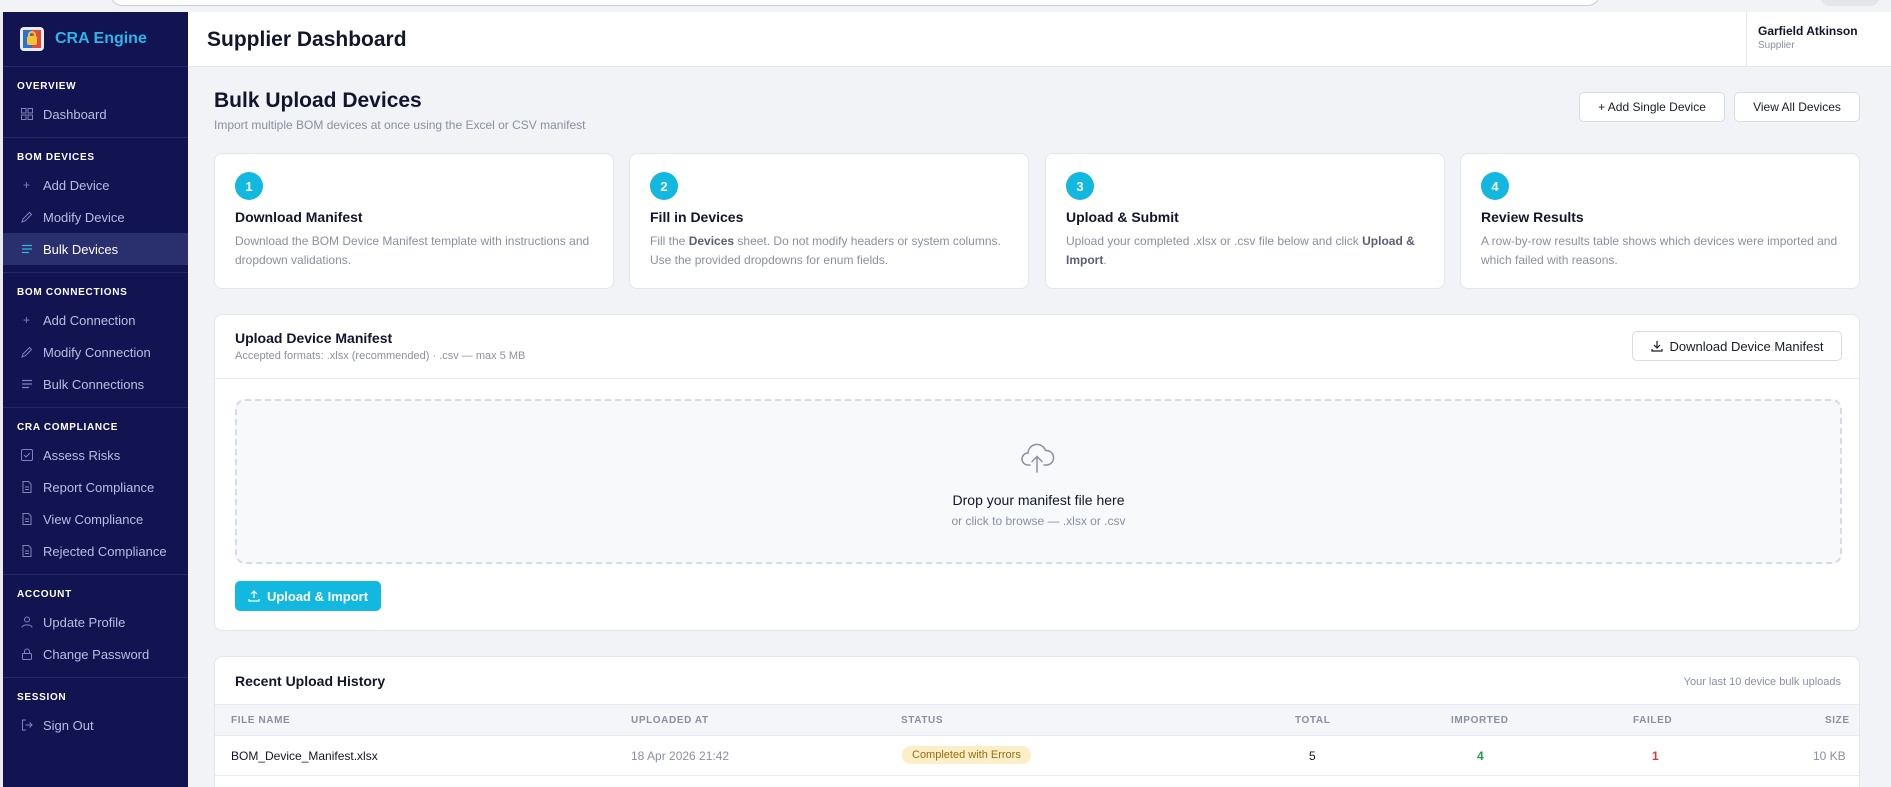 The height and width of the screenshot is (787, 1891). I want to click on sidebar-item-label: Bulk Connections, so click(94, 384).